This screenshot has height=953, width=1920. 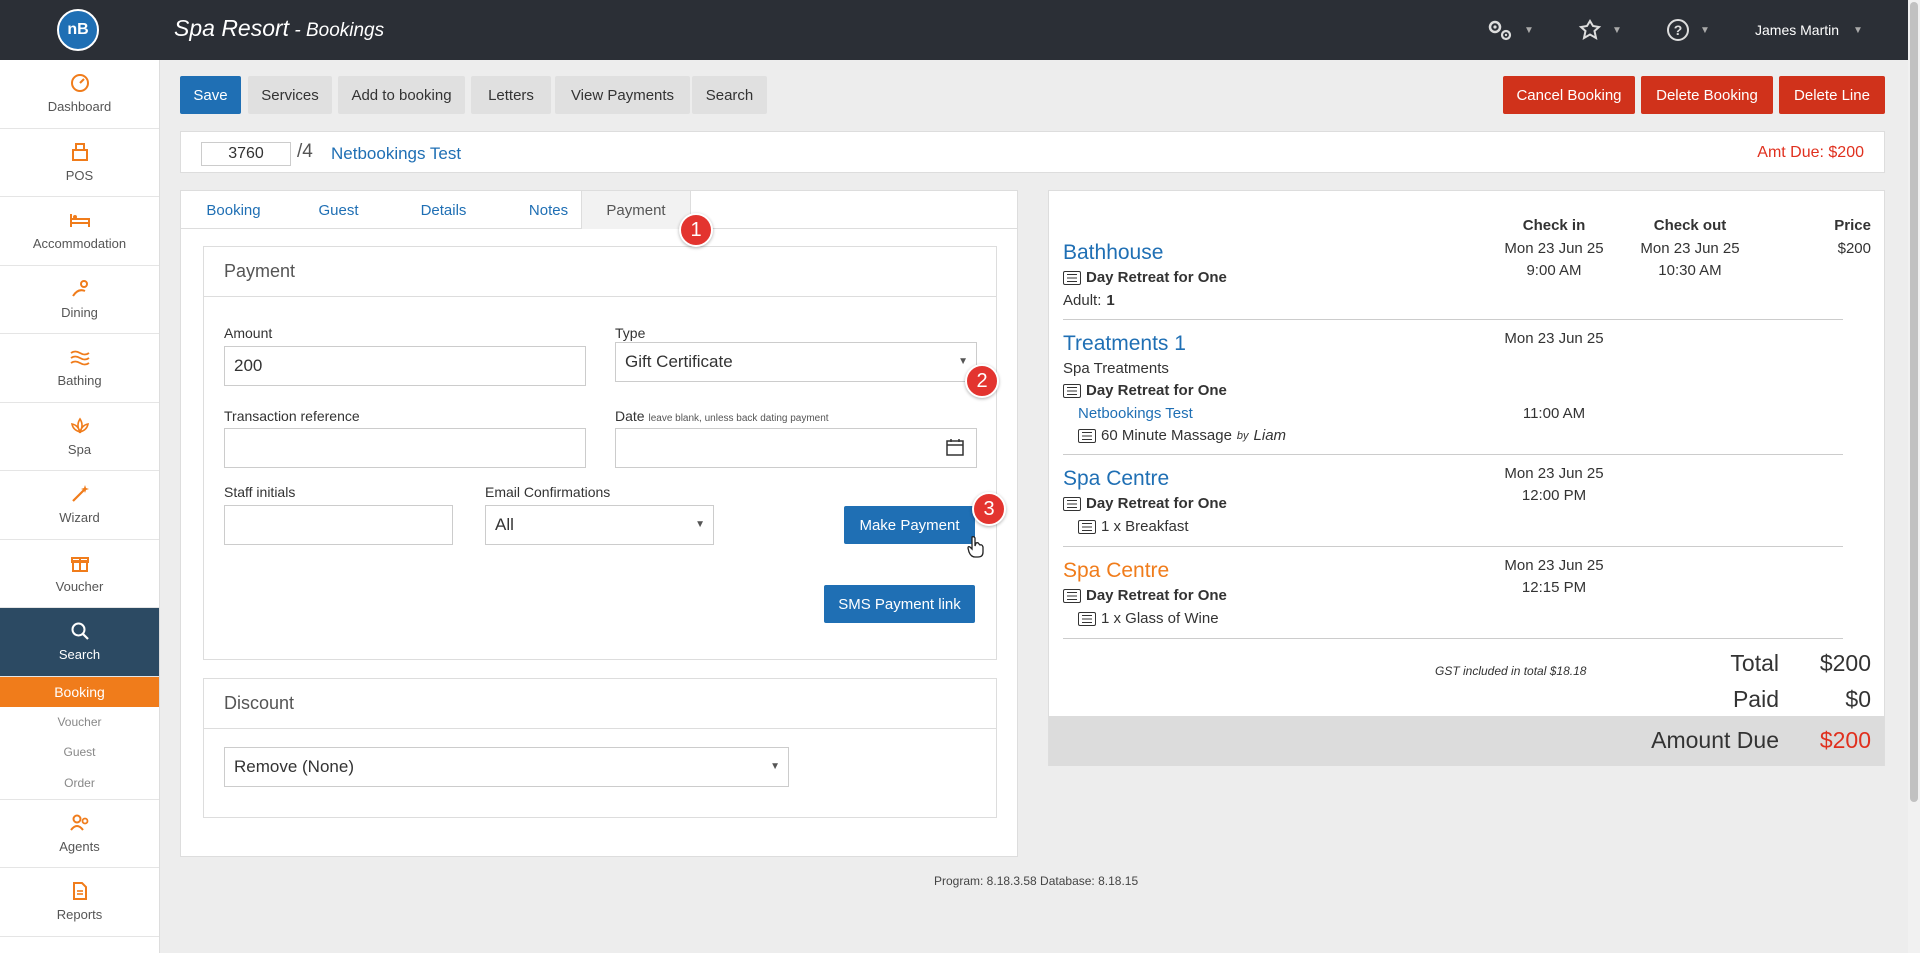 What do you see at coordinates (796, 362) in the screenshot?
I see `type-select: Gift Certificate ▼` at bounding box center [796, 362].